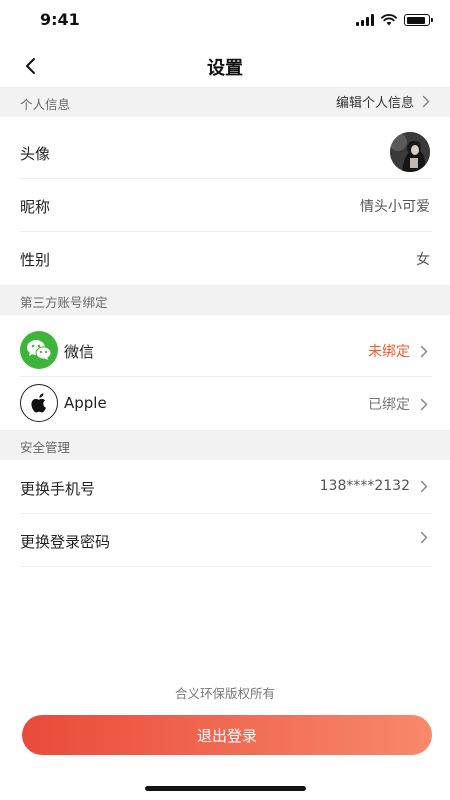  Describe the element at coordinates (225, 788) in the screenshot. I see `home-indicator` at that location.